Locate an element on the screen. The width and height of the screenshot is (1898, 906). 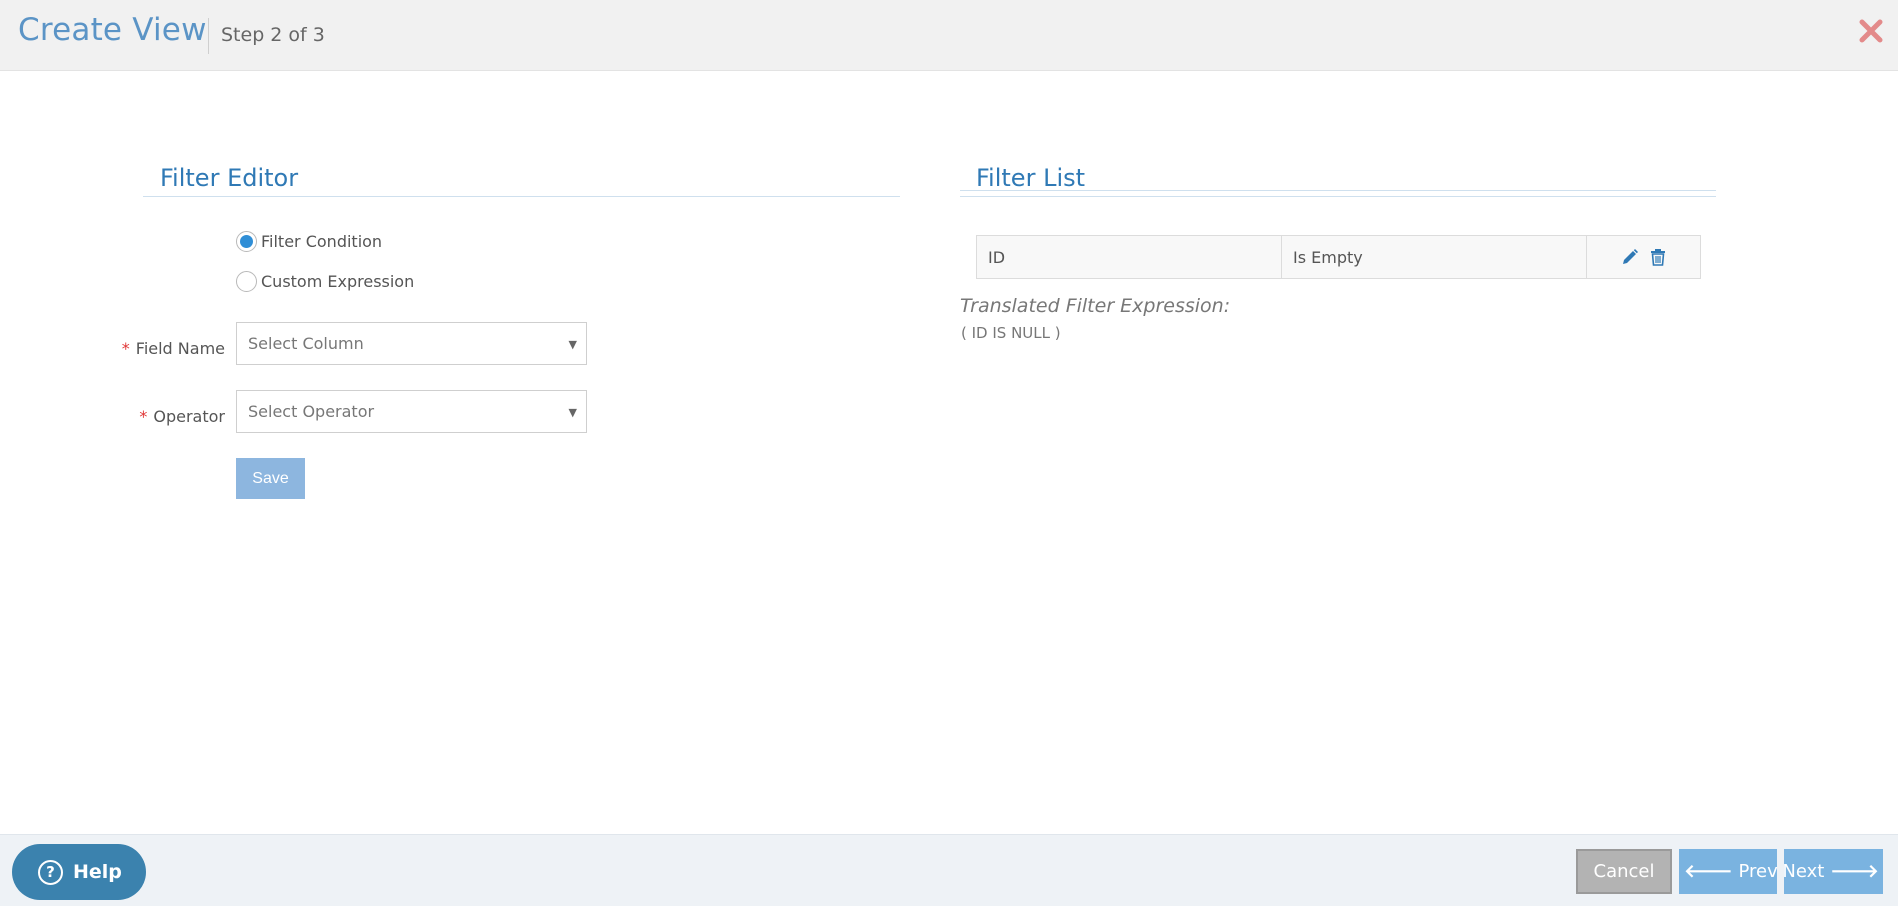
prev-button: 🡐 Prev is located at coordinates (1728, 871).